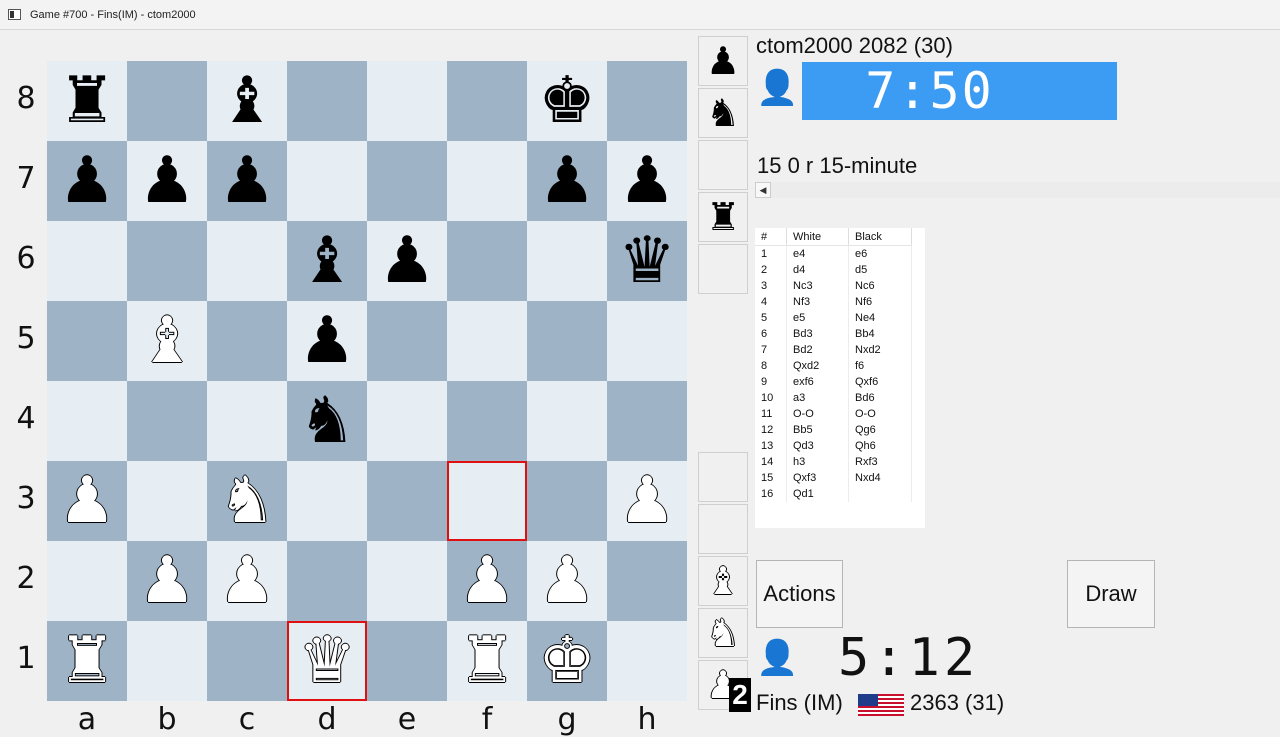 This screenshot has width=1280, height=737. I want to click on draw-button: Draw, so click(1111, 594).